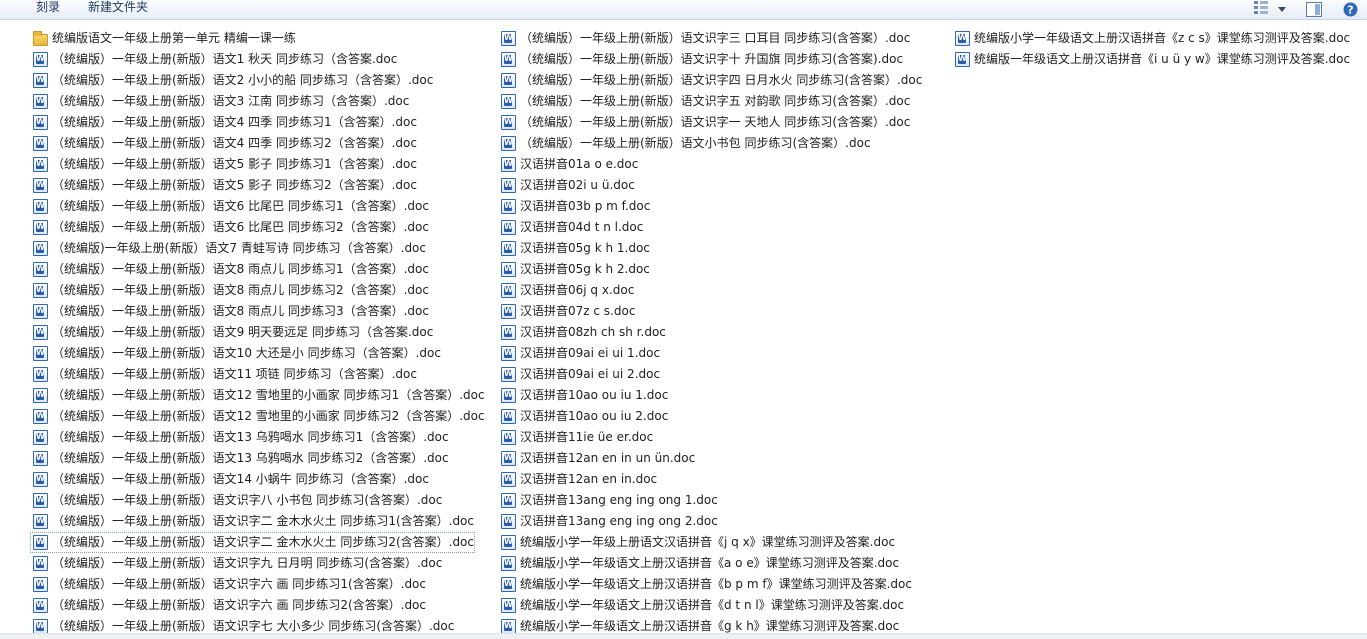 The height and width of the screenshot is (639, 1367). Describe the element at coordinates (1159, 38) in the screenshot. I see `file-item: 统编版小学一年级语文上册汉语拼音《z c s》课堂练习测评及答案.doc` at that location.